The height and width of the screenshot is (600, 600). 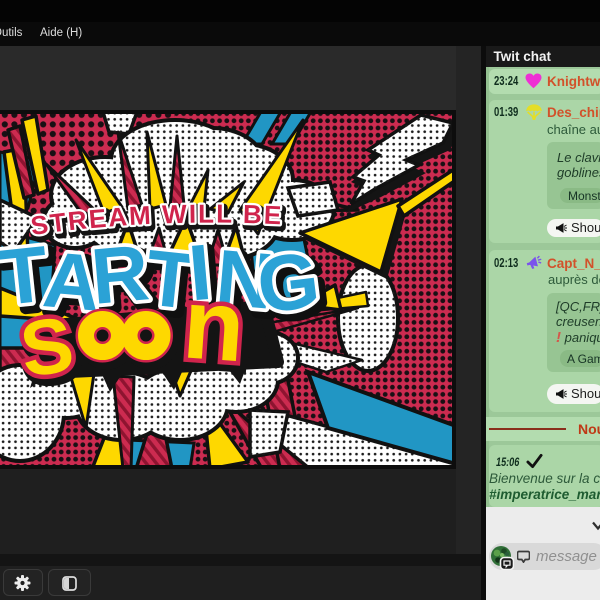 What do you see at coordinates (214, 325) in the screenshot?
I see `svg-text: n` at bounding box center [214, 325].